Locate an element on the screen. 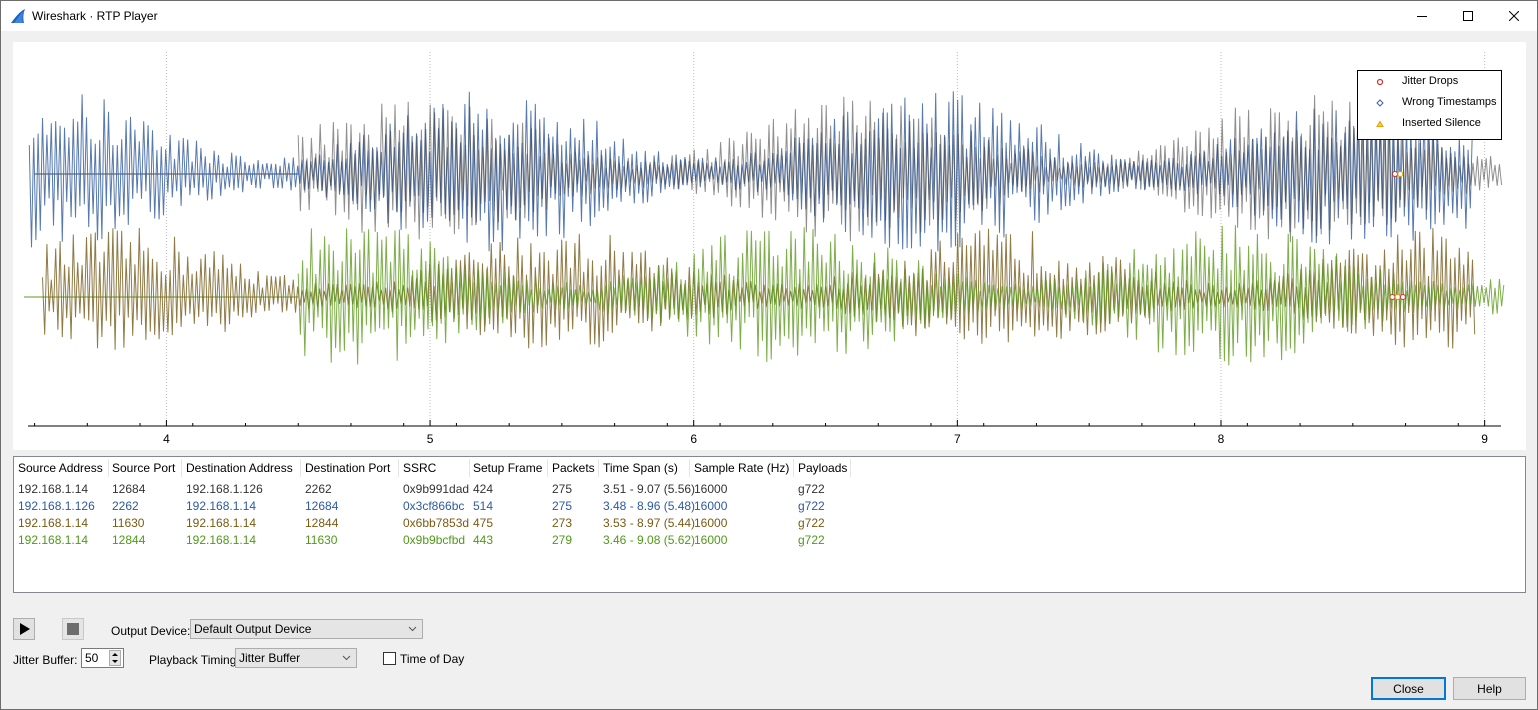 This screenshot has width=1538, height=710. help-button-label: Help is located at coordinates (1489, 688).